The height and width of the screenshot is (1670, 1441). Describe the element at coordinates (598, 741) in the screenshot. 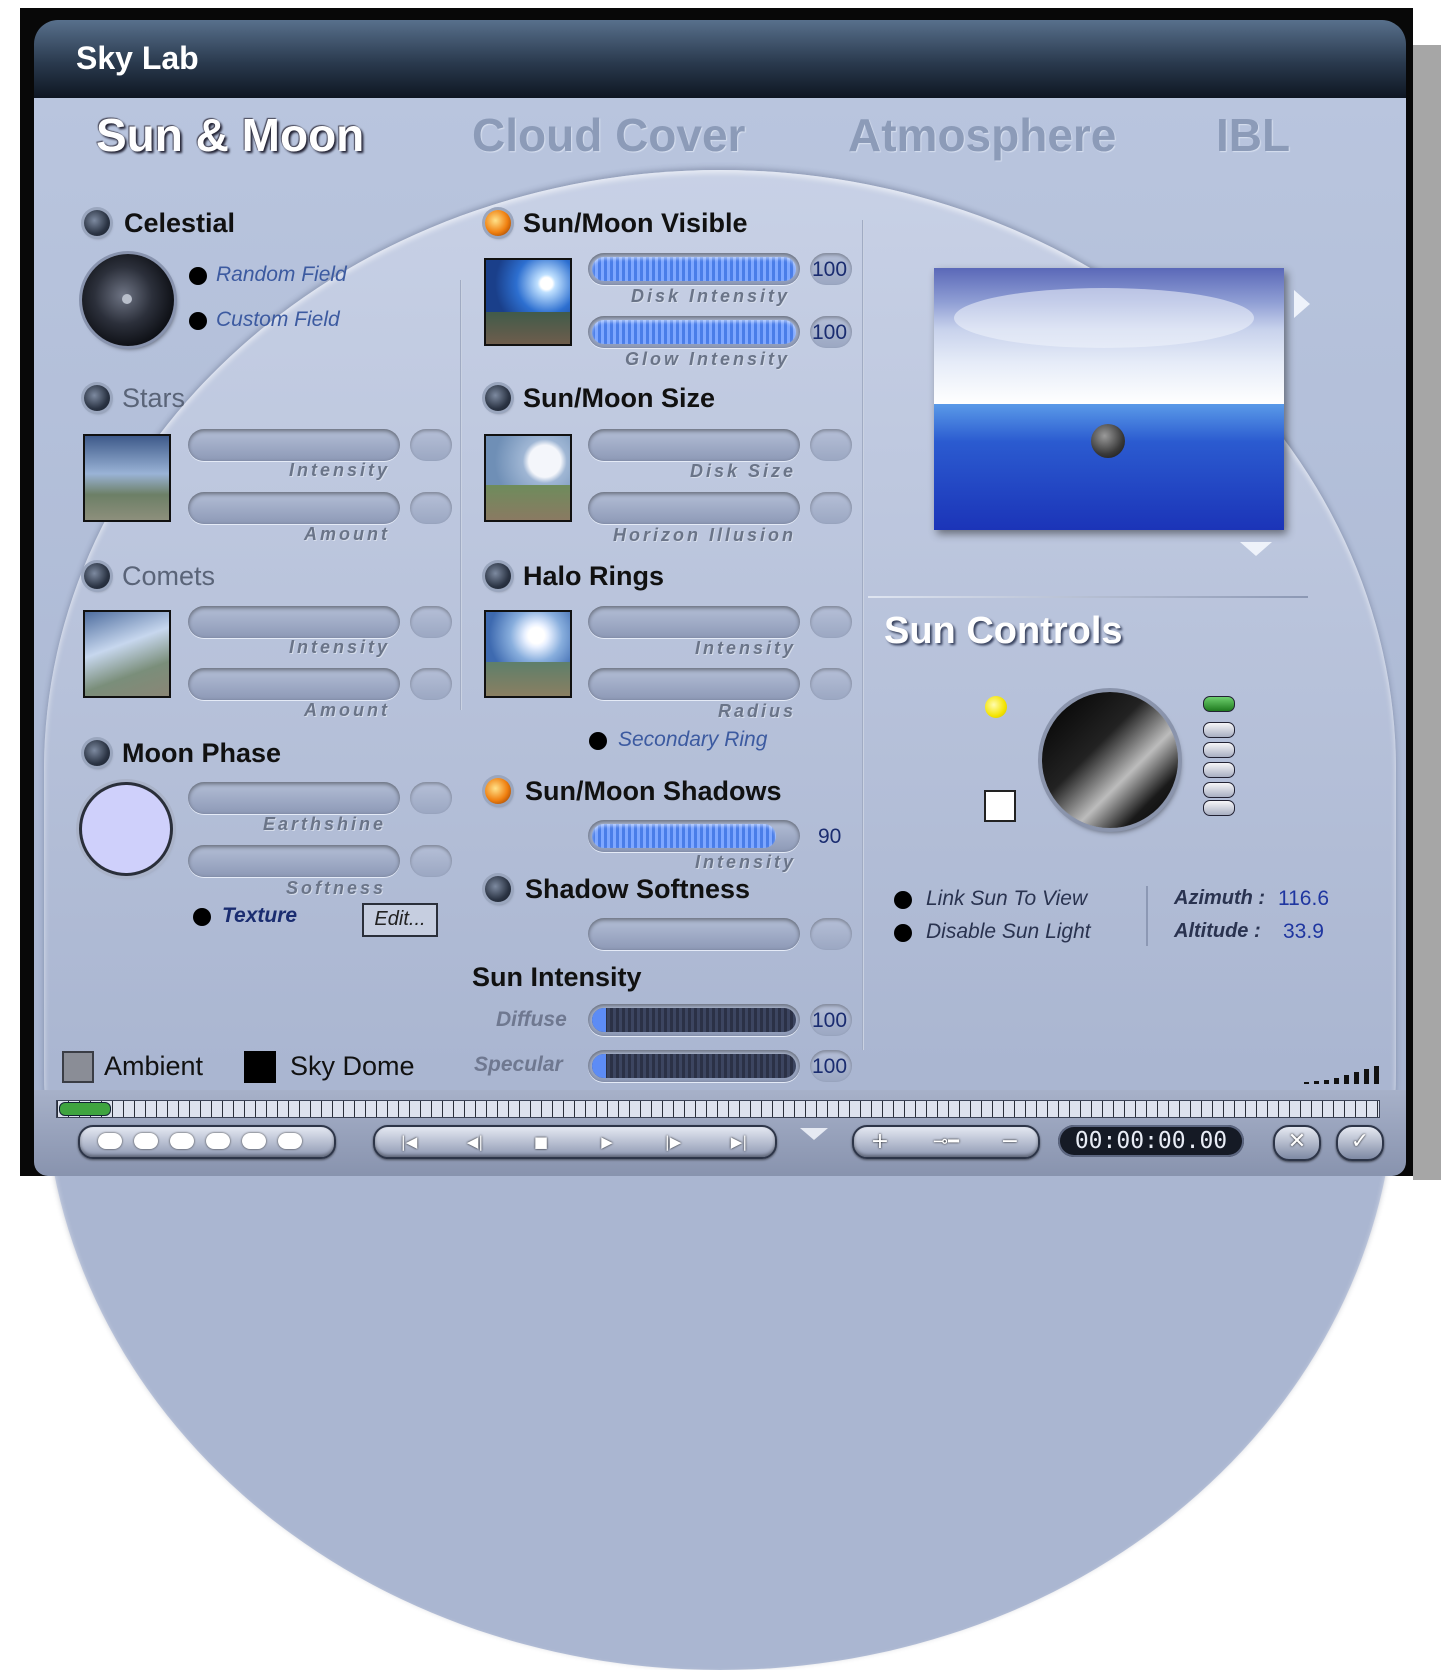

I see `secondary-ring-radio` at that location.